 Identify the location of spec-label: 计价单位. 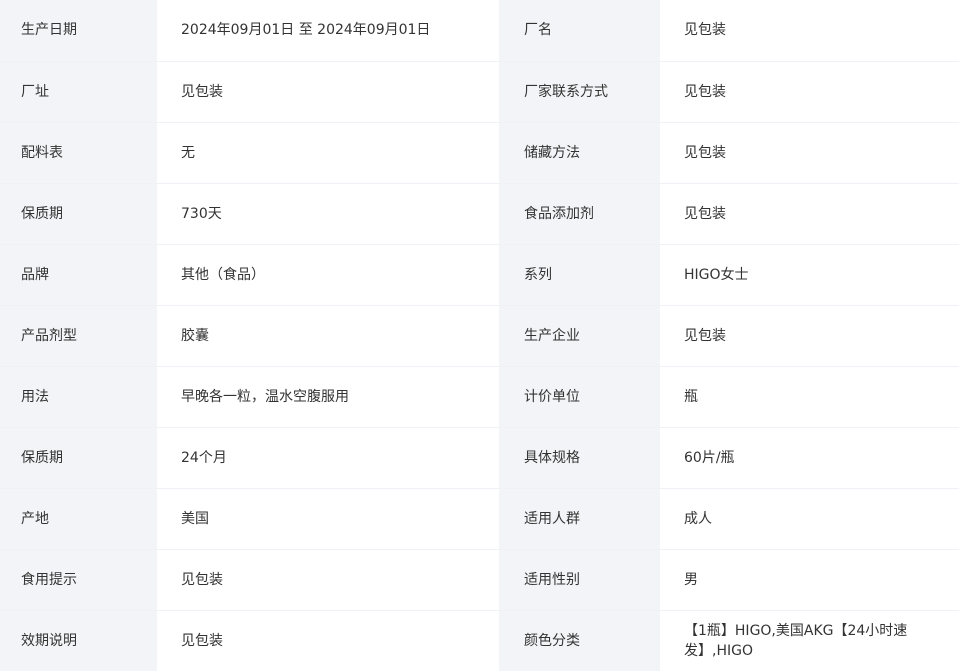
(579, 397).